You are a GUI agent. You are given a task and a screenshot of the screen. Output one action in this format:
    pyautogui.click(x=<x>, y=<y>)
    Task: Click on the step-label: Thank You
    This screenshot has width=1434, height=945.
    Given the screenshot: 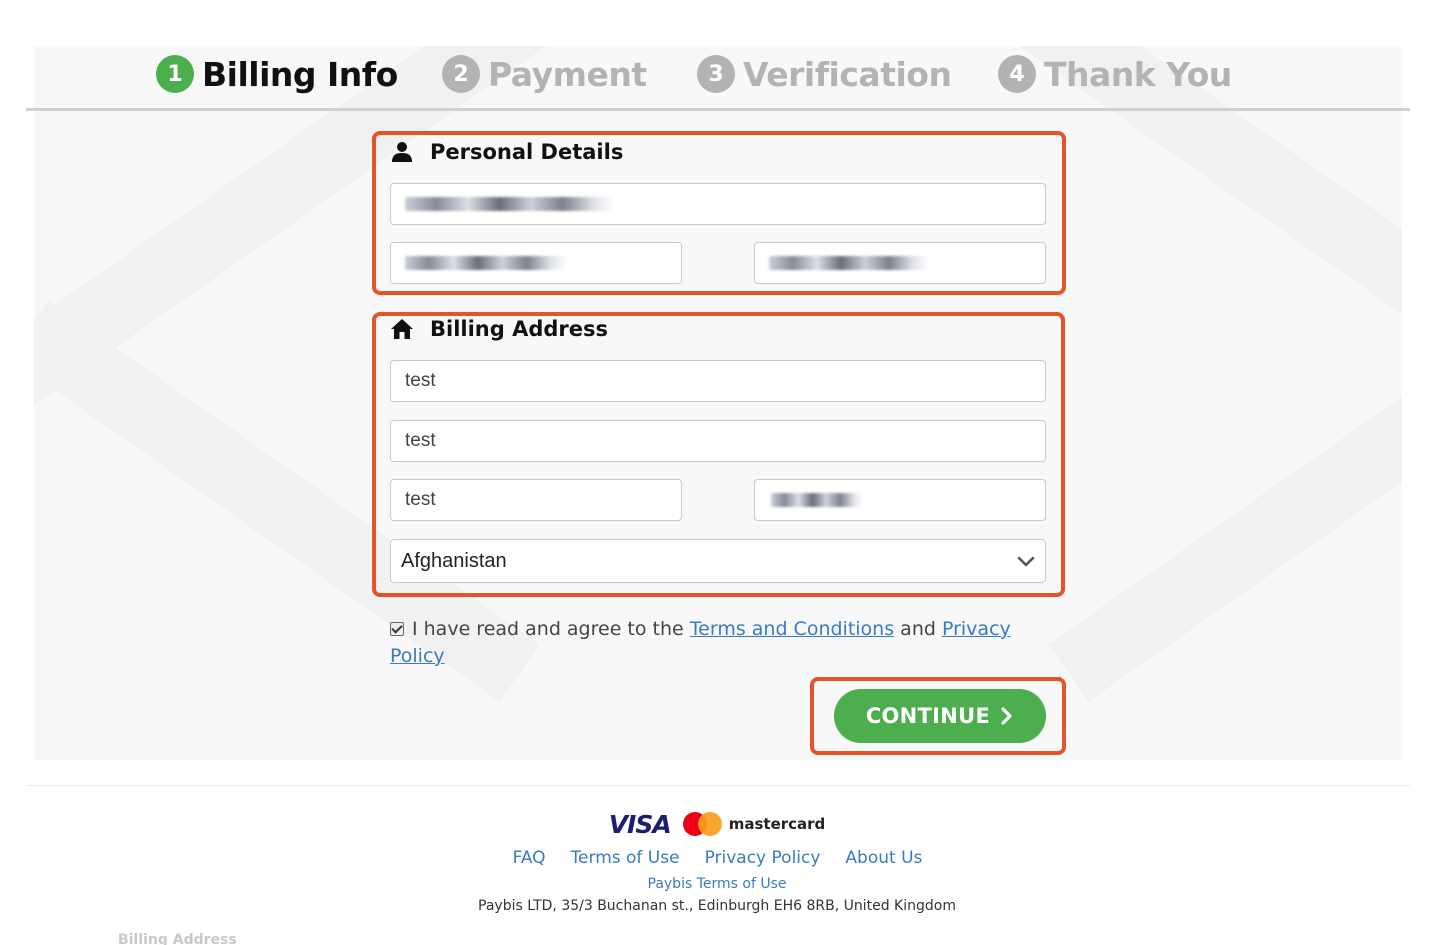 What is the action you would take?
    pyautogui.click(x=1138, y=74)
    